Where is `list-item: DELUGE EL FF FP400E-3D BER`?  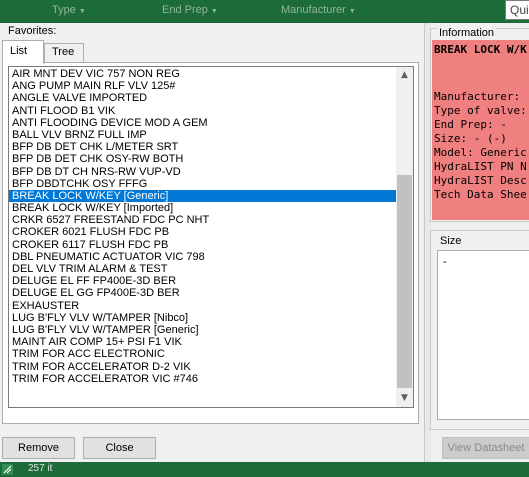
list-item: DELUGE EL FF FP400E-3D BER is located at coordinates (203, 281).